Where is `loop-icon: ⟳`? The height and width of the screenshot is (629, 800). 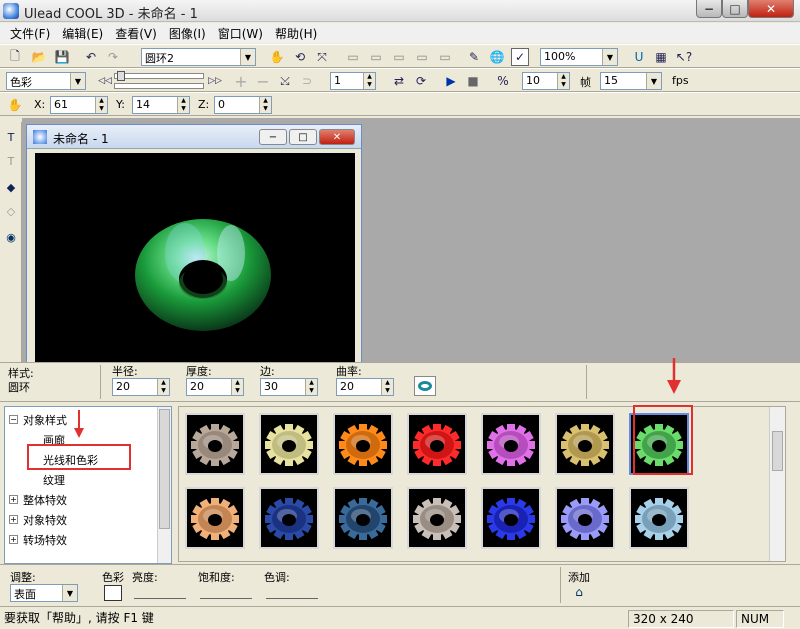 loop-icon: ⟳ is located at coordinates (421, 81).